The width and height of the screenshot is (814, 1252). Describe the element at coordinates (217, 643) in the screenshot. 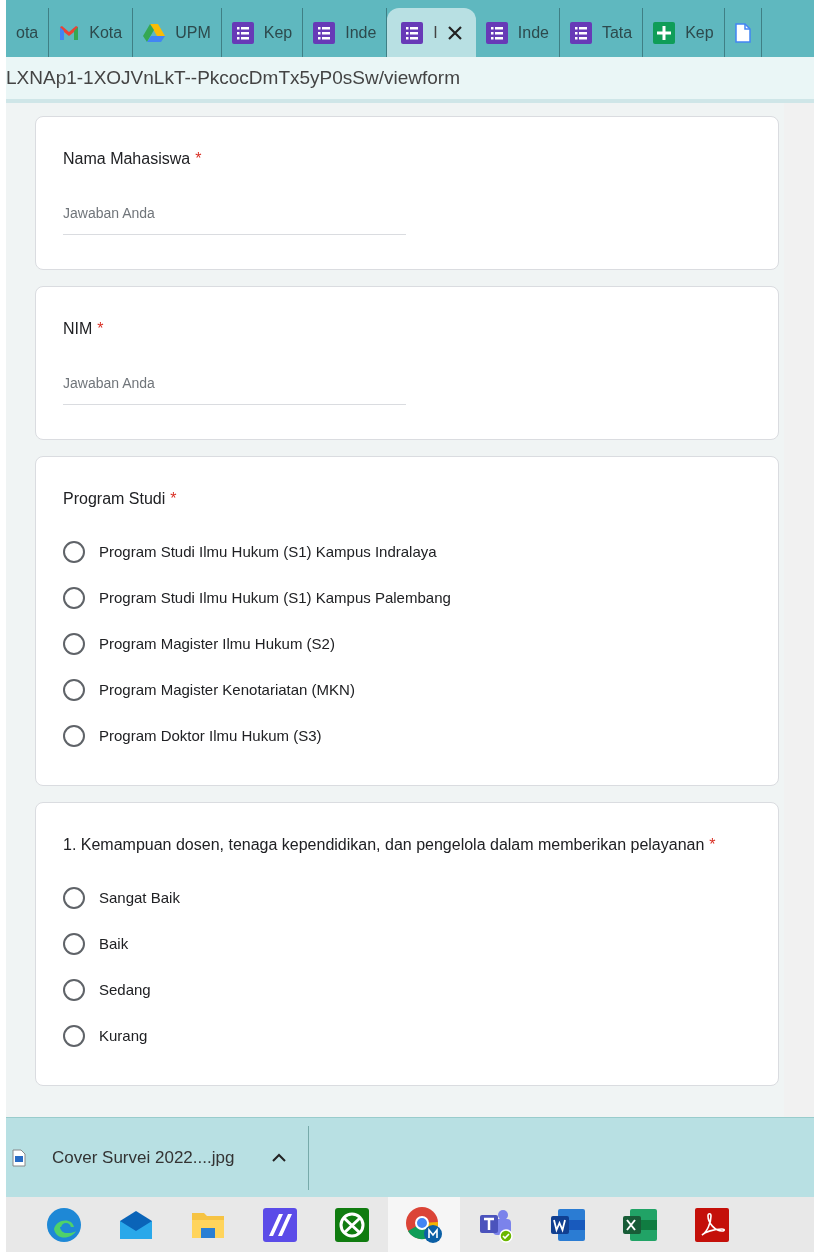

I see `option-label: Program Magister Ilmu Hukum (S2)` at that location.